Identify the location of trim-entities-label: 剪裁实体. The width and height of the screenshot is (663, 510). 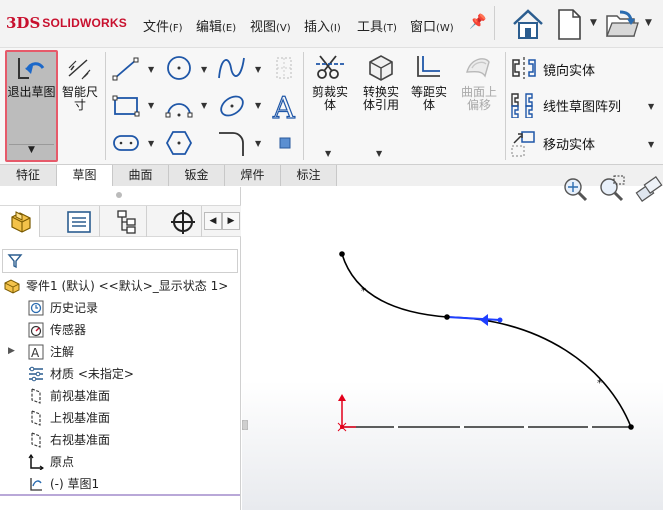
(330, 99).